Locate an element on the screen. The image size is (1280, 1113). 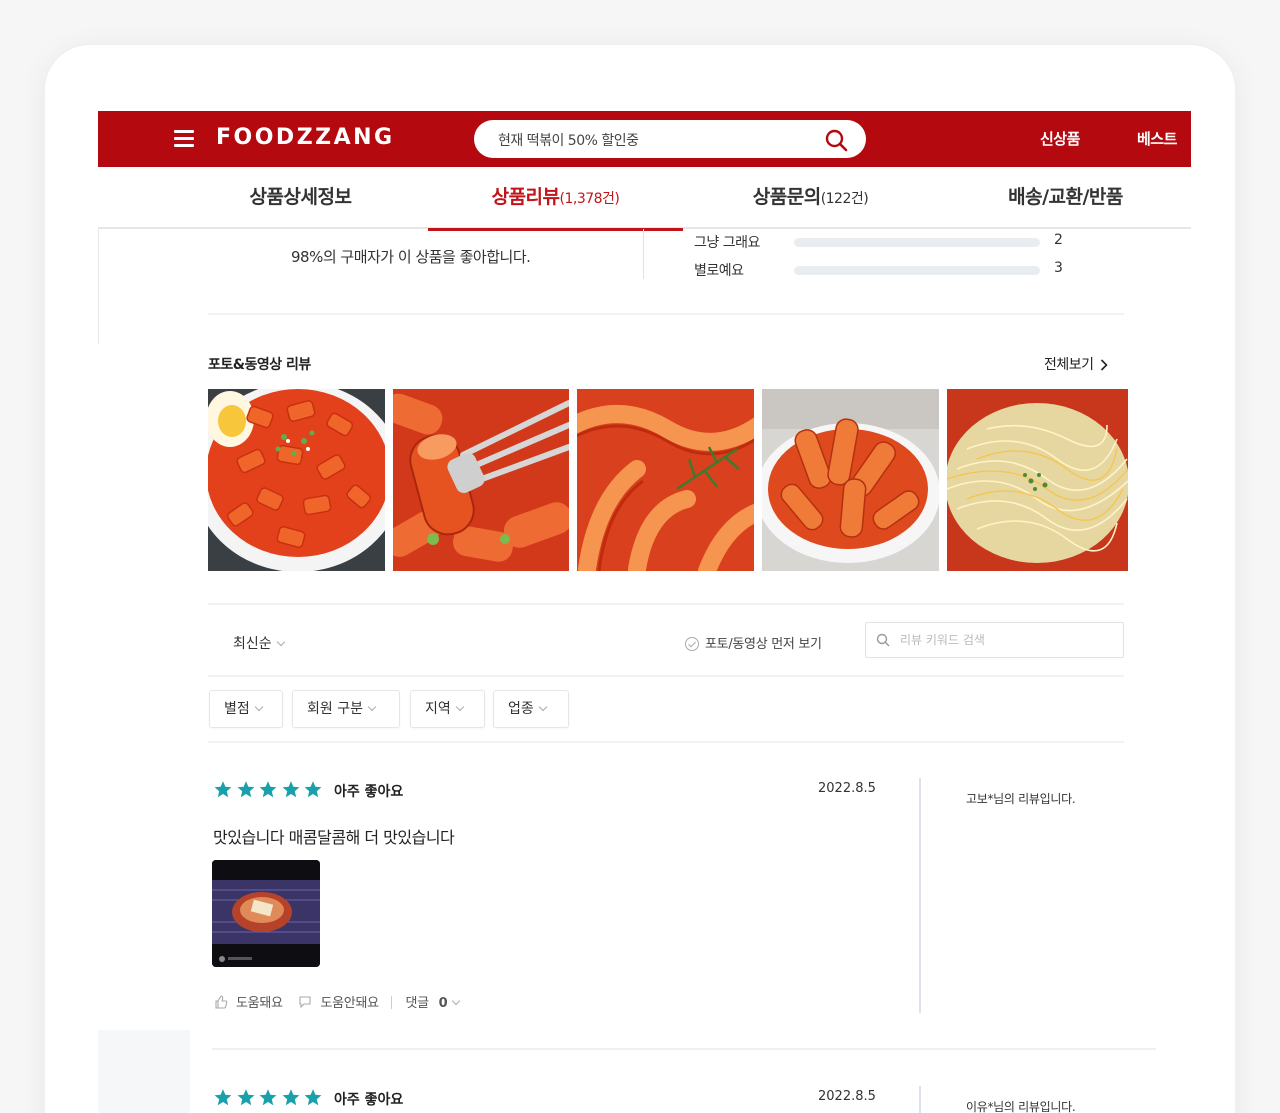
review-body: 맛있습니다 매콤달콤해 더 맛있습니다 is located at coordinates (334, 837).